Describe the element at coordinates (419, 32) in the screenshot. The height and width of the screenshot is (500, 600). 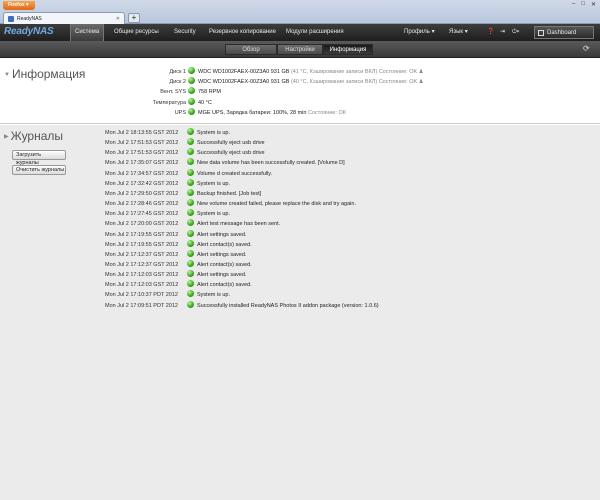
I see `profile-menu: Профиль ▾` at that location.